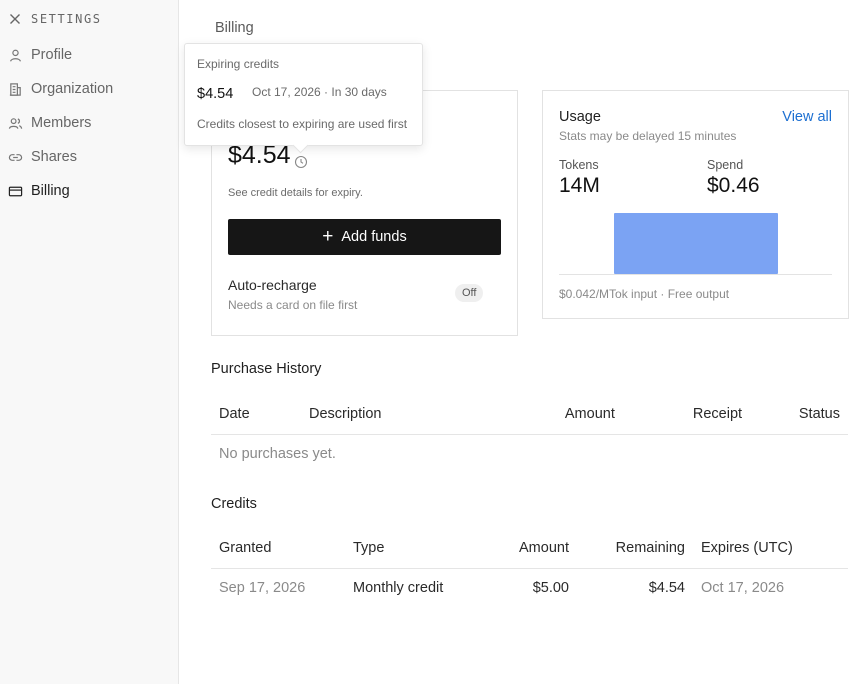  I want to click on users-icon, so click(15, 123).